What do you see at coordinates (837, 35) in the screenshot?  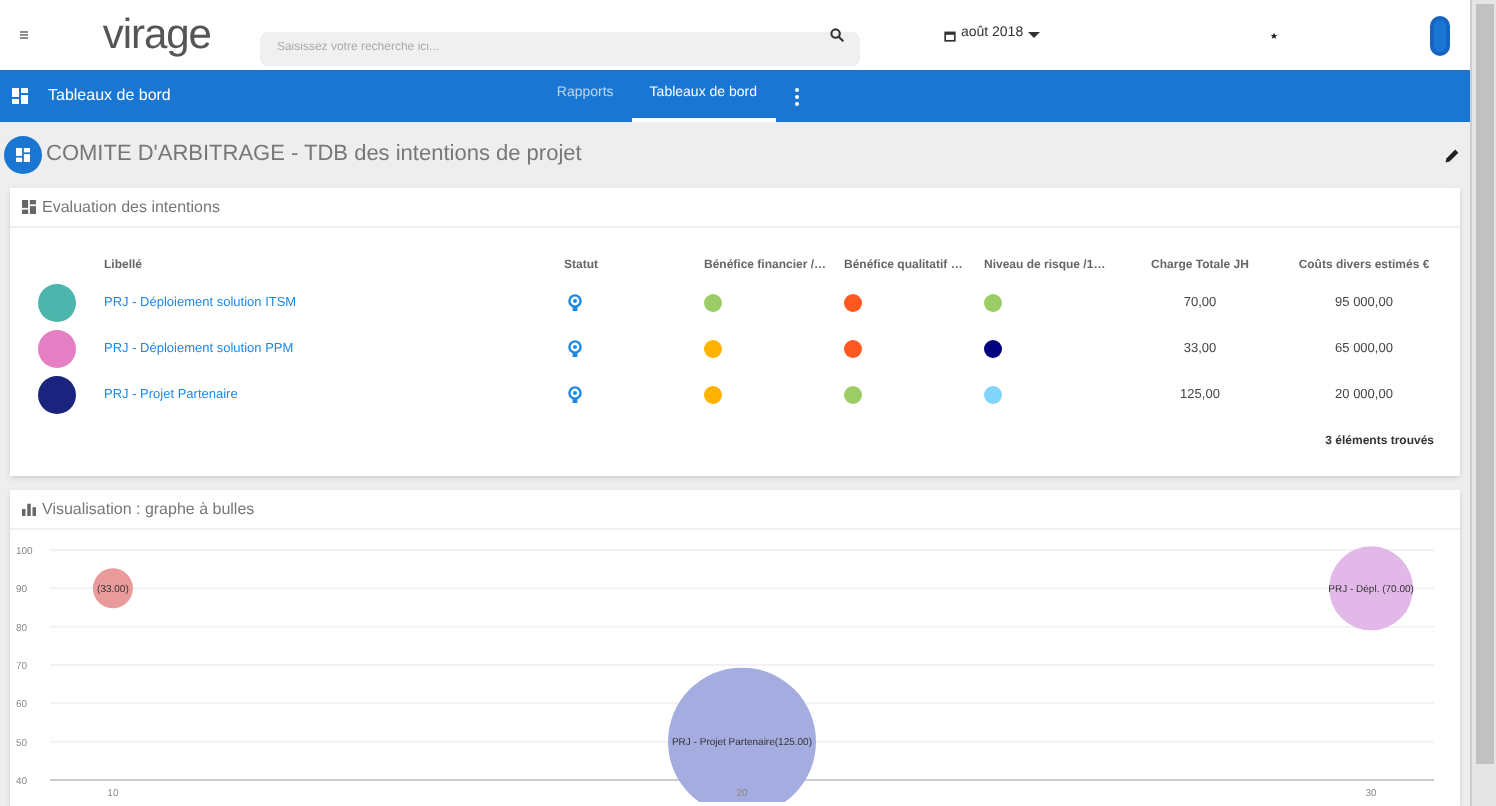 I see `search-icon` at bounding box center [837, 35].